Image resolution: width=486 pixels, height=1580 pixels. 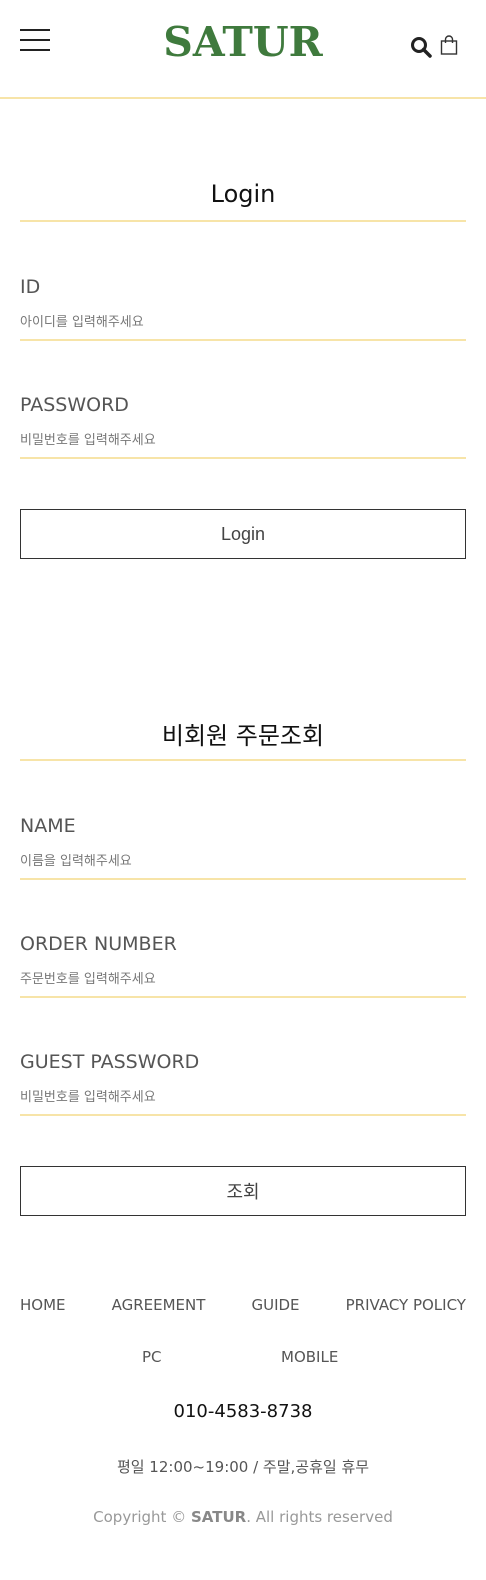 I want to click on guest-password-input, so click(x=243, y=1101).